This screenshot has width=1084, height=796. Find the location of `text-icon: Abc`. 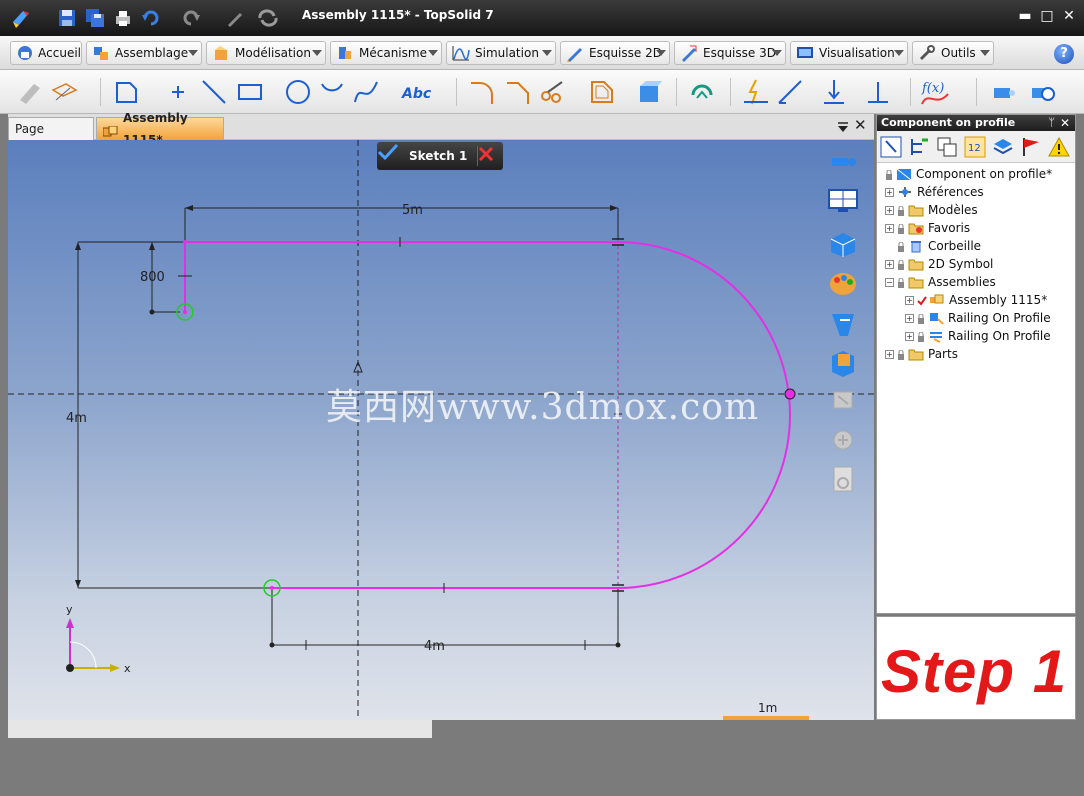

text-icon: Abc is located at coordinates (416, 92).